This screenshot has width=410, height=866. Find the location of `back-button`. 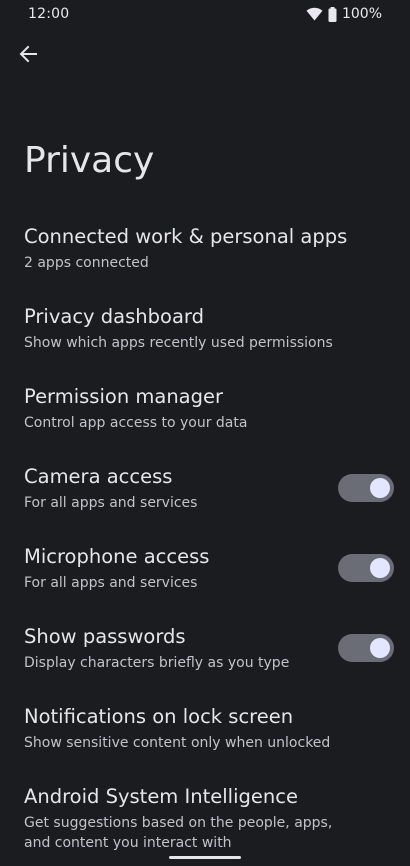

back-button is located at coordinates (28, 56).